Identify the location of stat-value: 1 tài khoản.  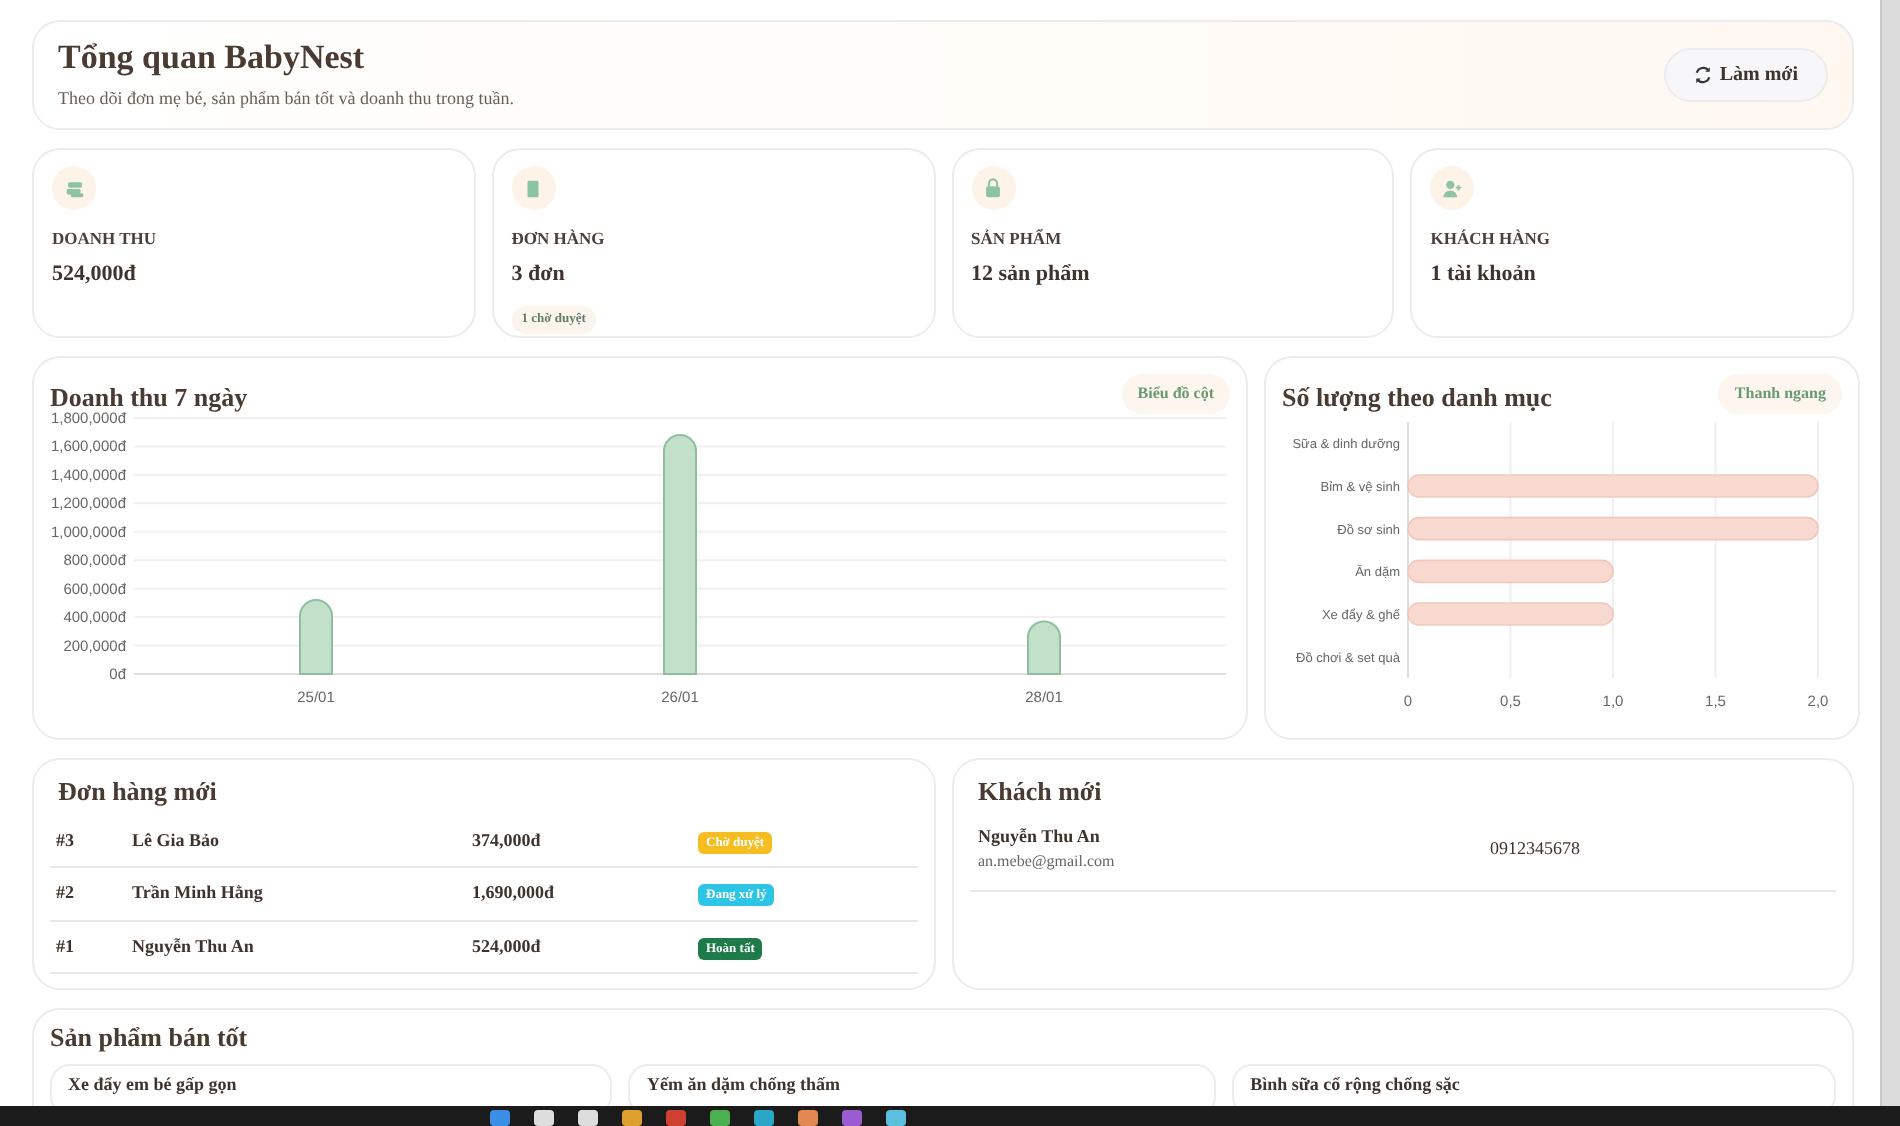
(1484, 274).